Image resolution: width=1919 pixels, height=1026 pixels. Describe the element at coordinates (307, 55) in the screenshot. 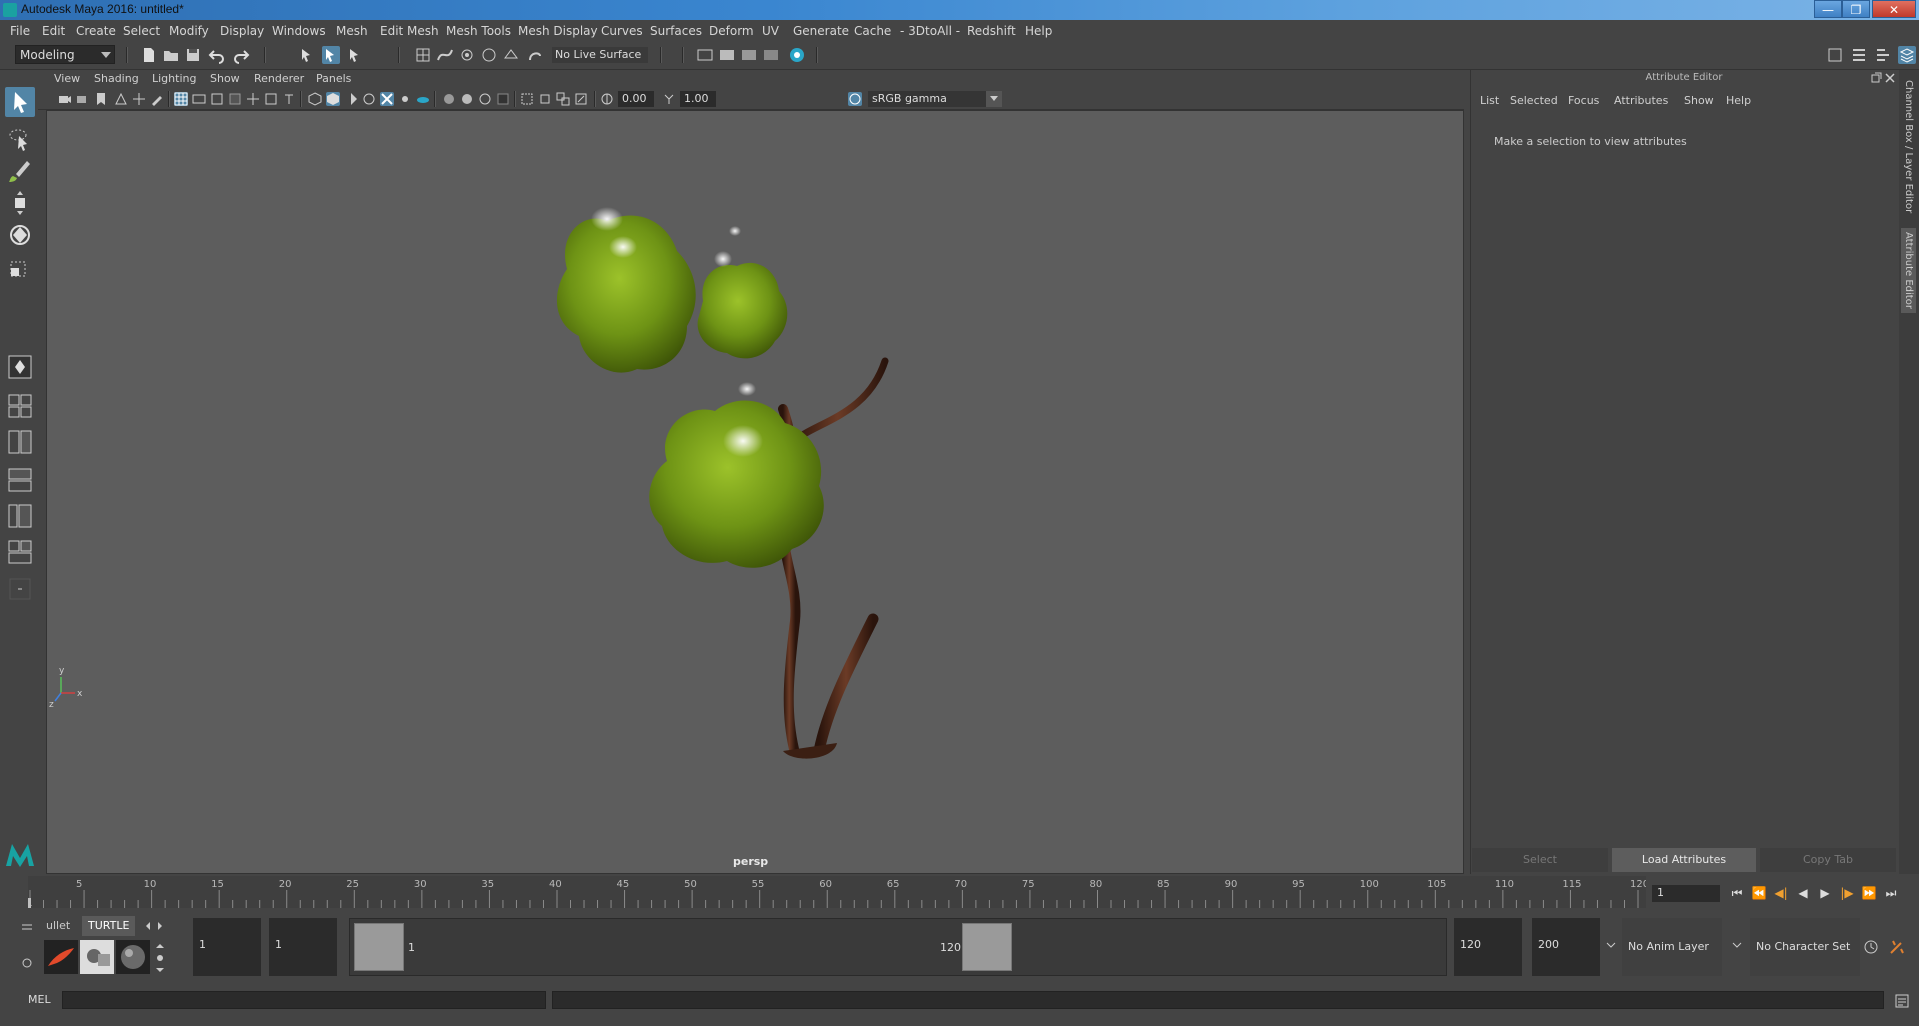

I see `select-by-hierarchy-icon` at that location.